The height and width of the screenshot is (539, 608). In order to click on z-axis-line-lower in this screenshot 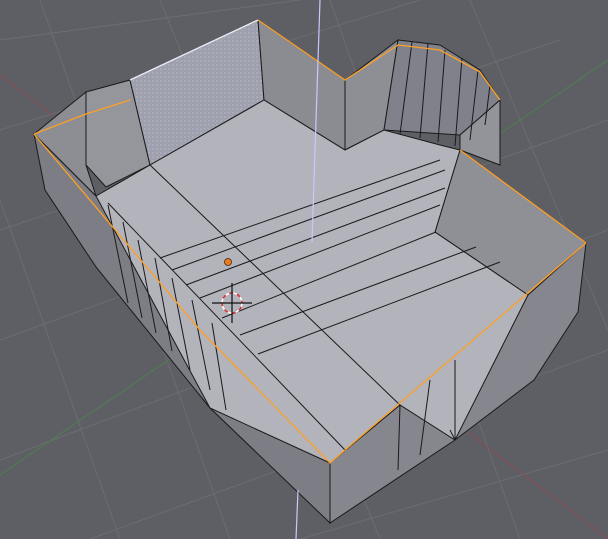, I will do `click(297, 514)`.